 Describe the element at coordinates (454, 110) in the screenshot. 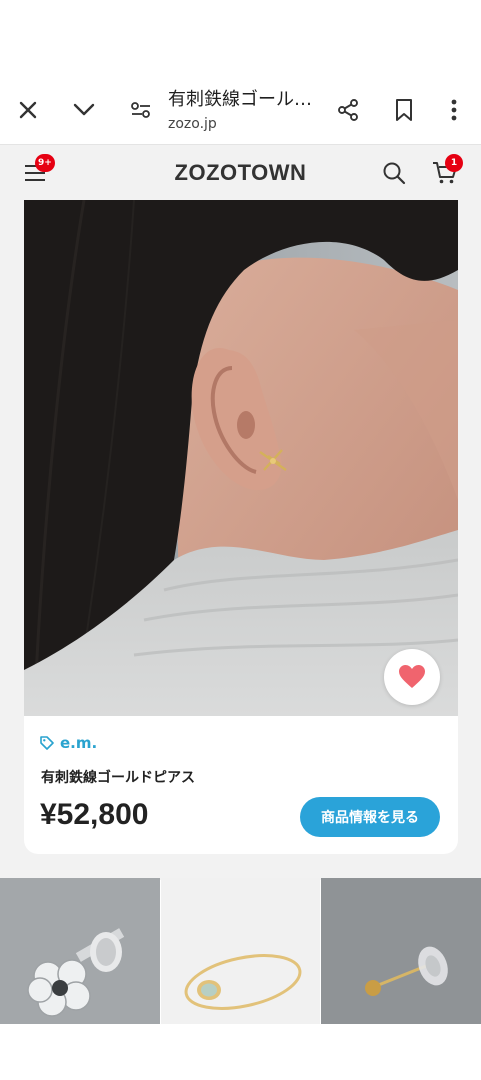

I see `more-options-icon` at that location.